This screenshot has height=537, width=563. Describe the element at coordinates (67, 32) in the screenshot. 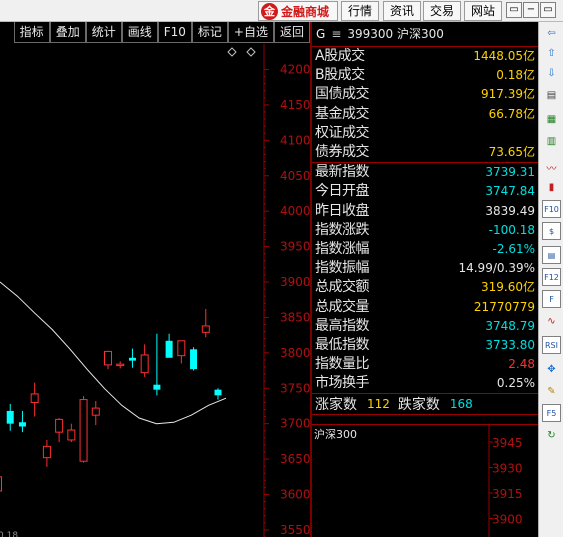

I see `overlay-button: 叠加` at that location.